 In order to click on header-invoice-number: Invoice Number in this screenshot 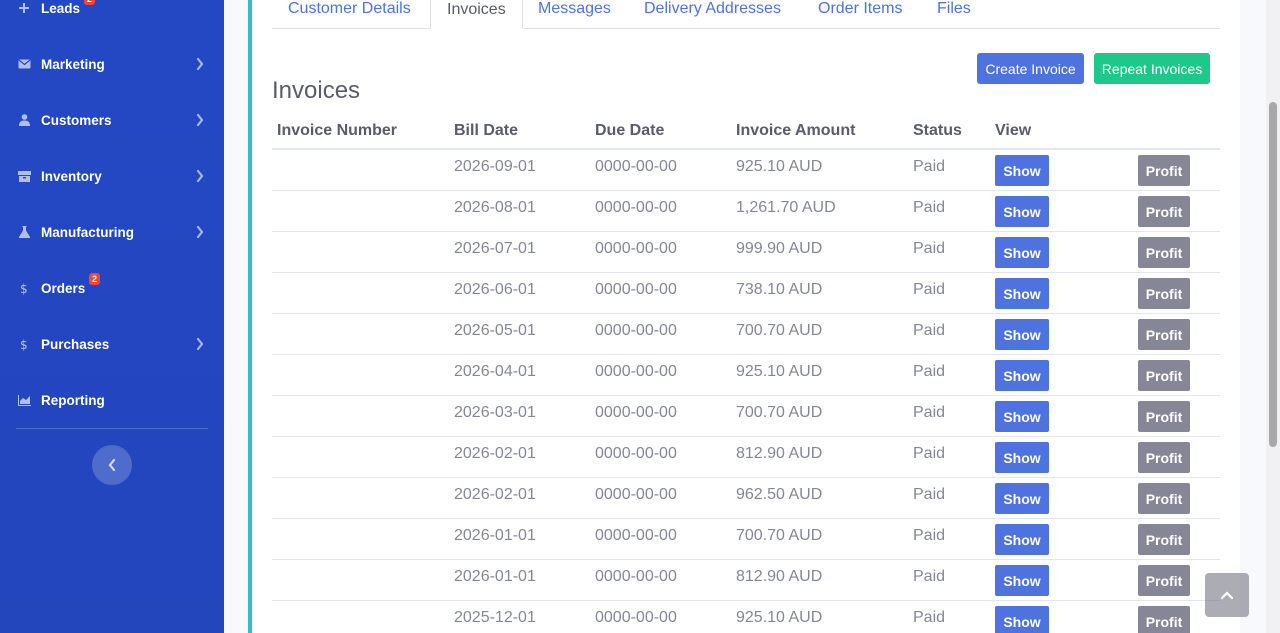, I will do `click(337, 130)`.